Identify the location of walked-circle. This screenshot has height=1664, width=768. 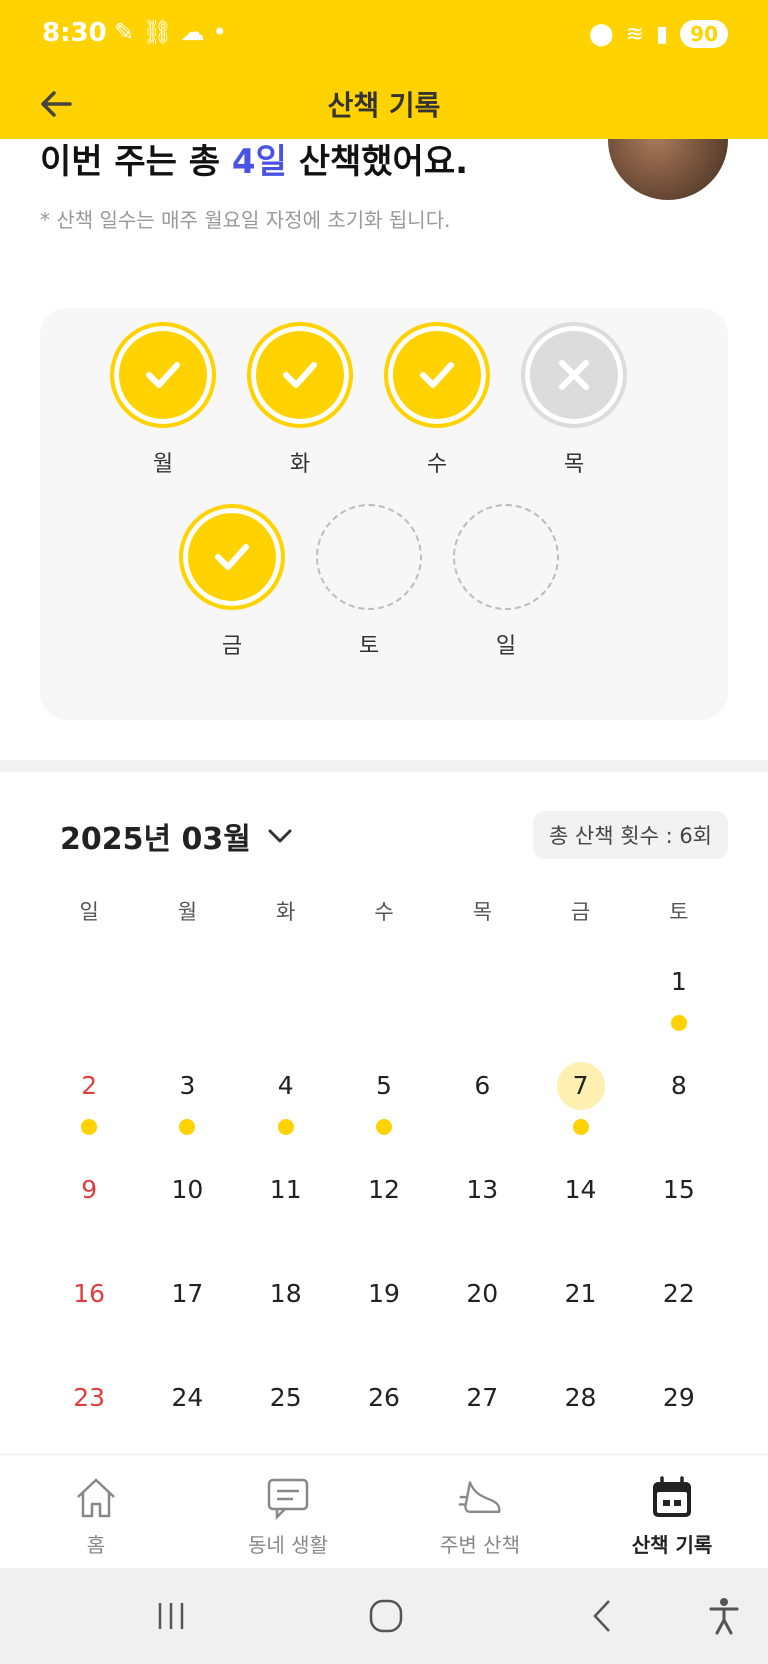
(300, 375).